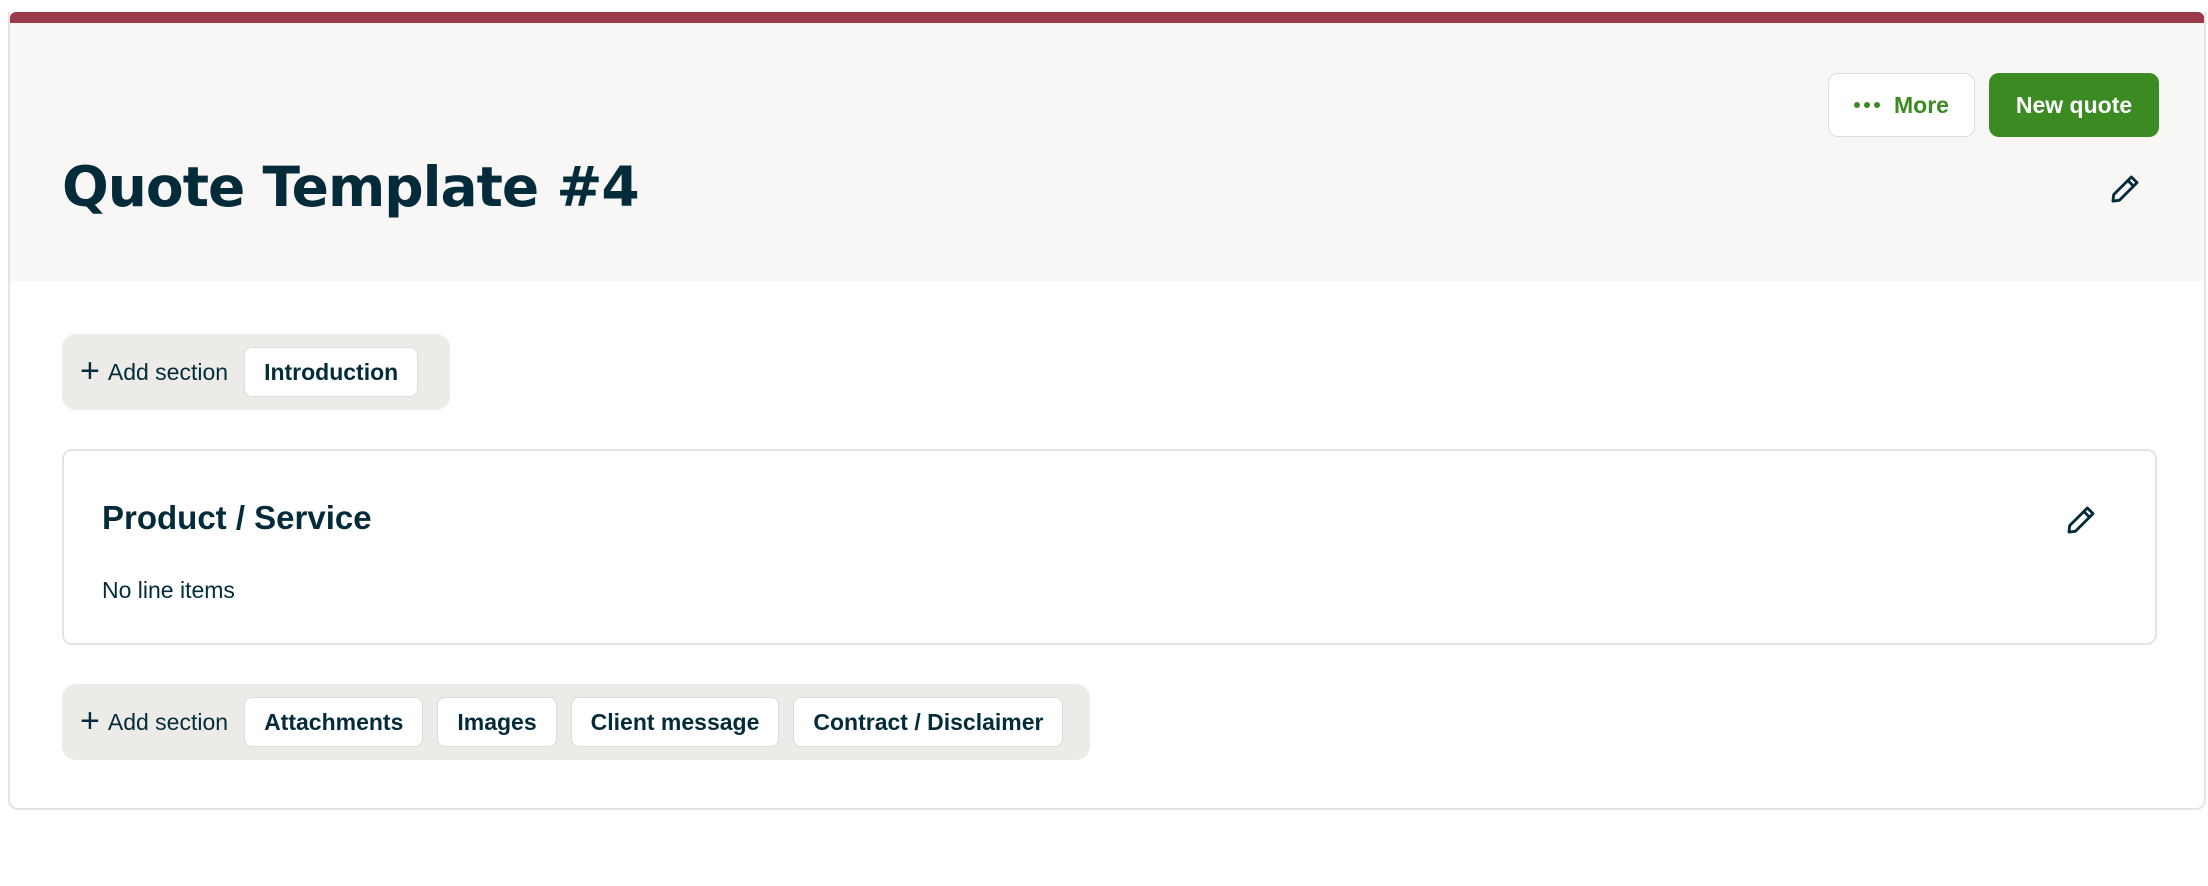 The width and height of the screenshot is (2208, 886). What do you see at coordinates (928, 722) in the screenshot?
I see `chip-contract-disclaimer: Contract / Disclaimer` at bounding box center [928, 722].